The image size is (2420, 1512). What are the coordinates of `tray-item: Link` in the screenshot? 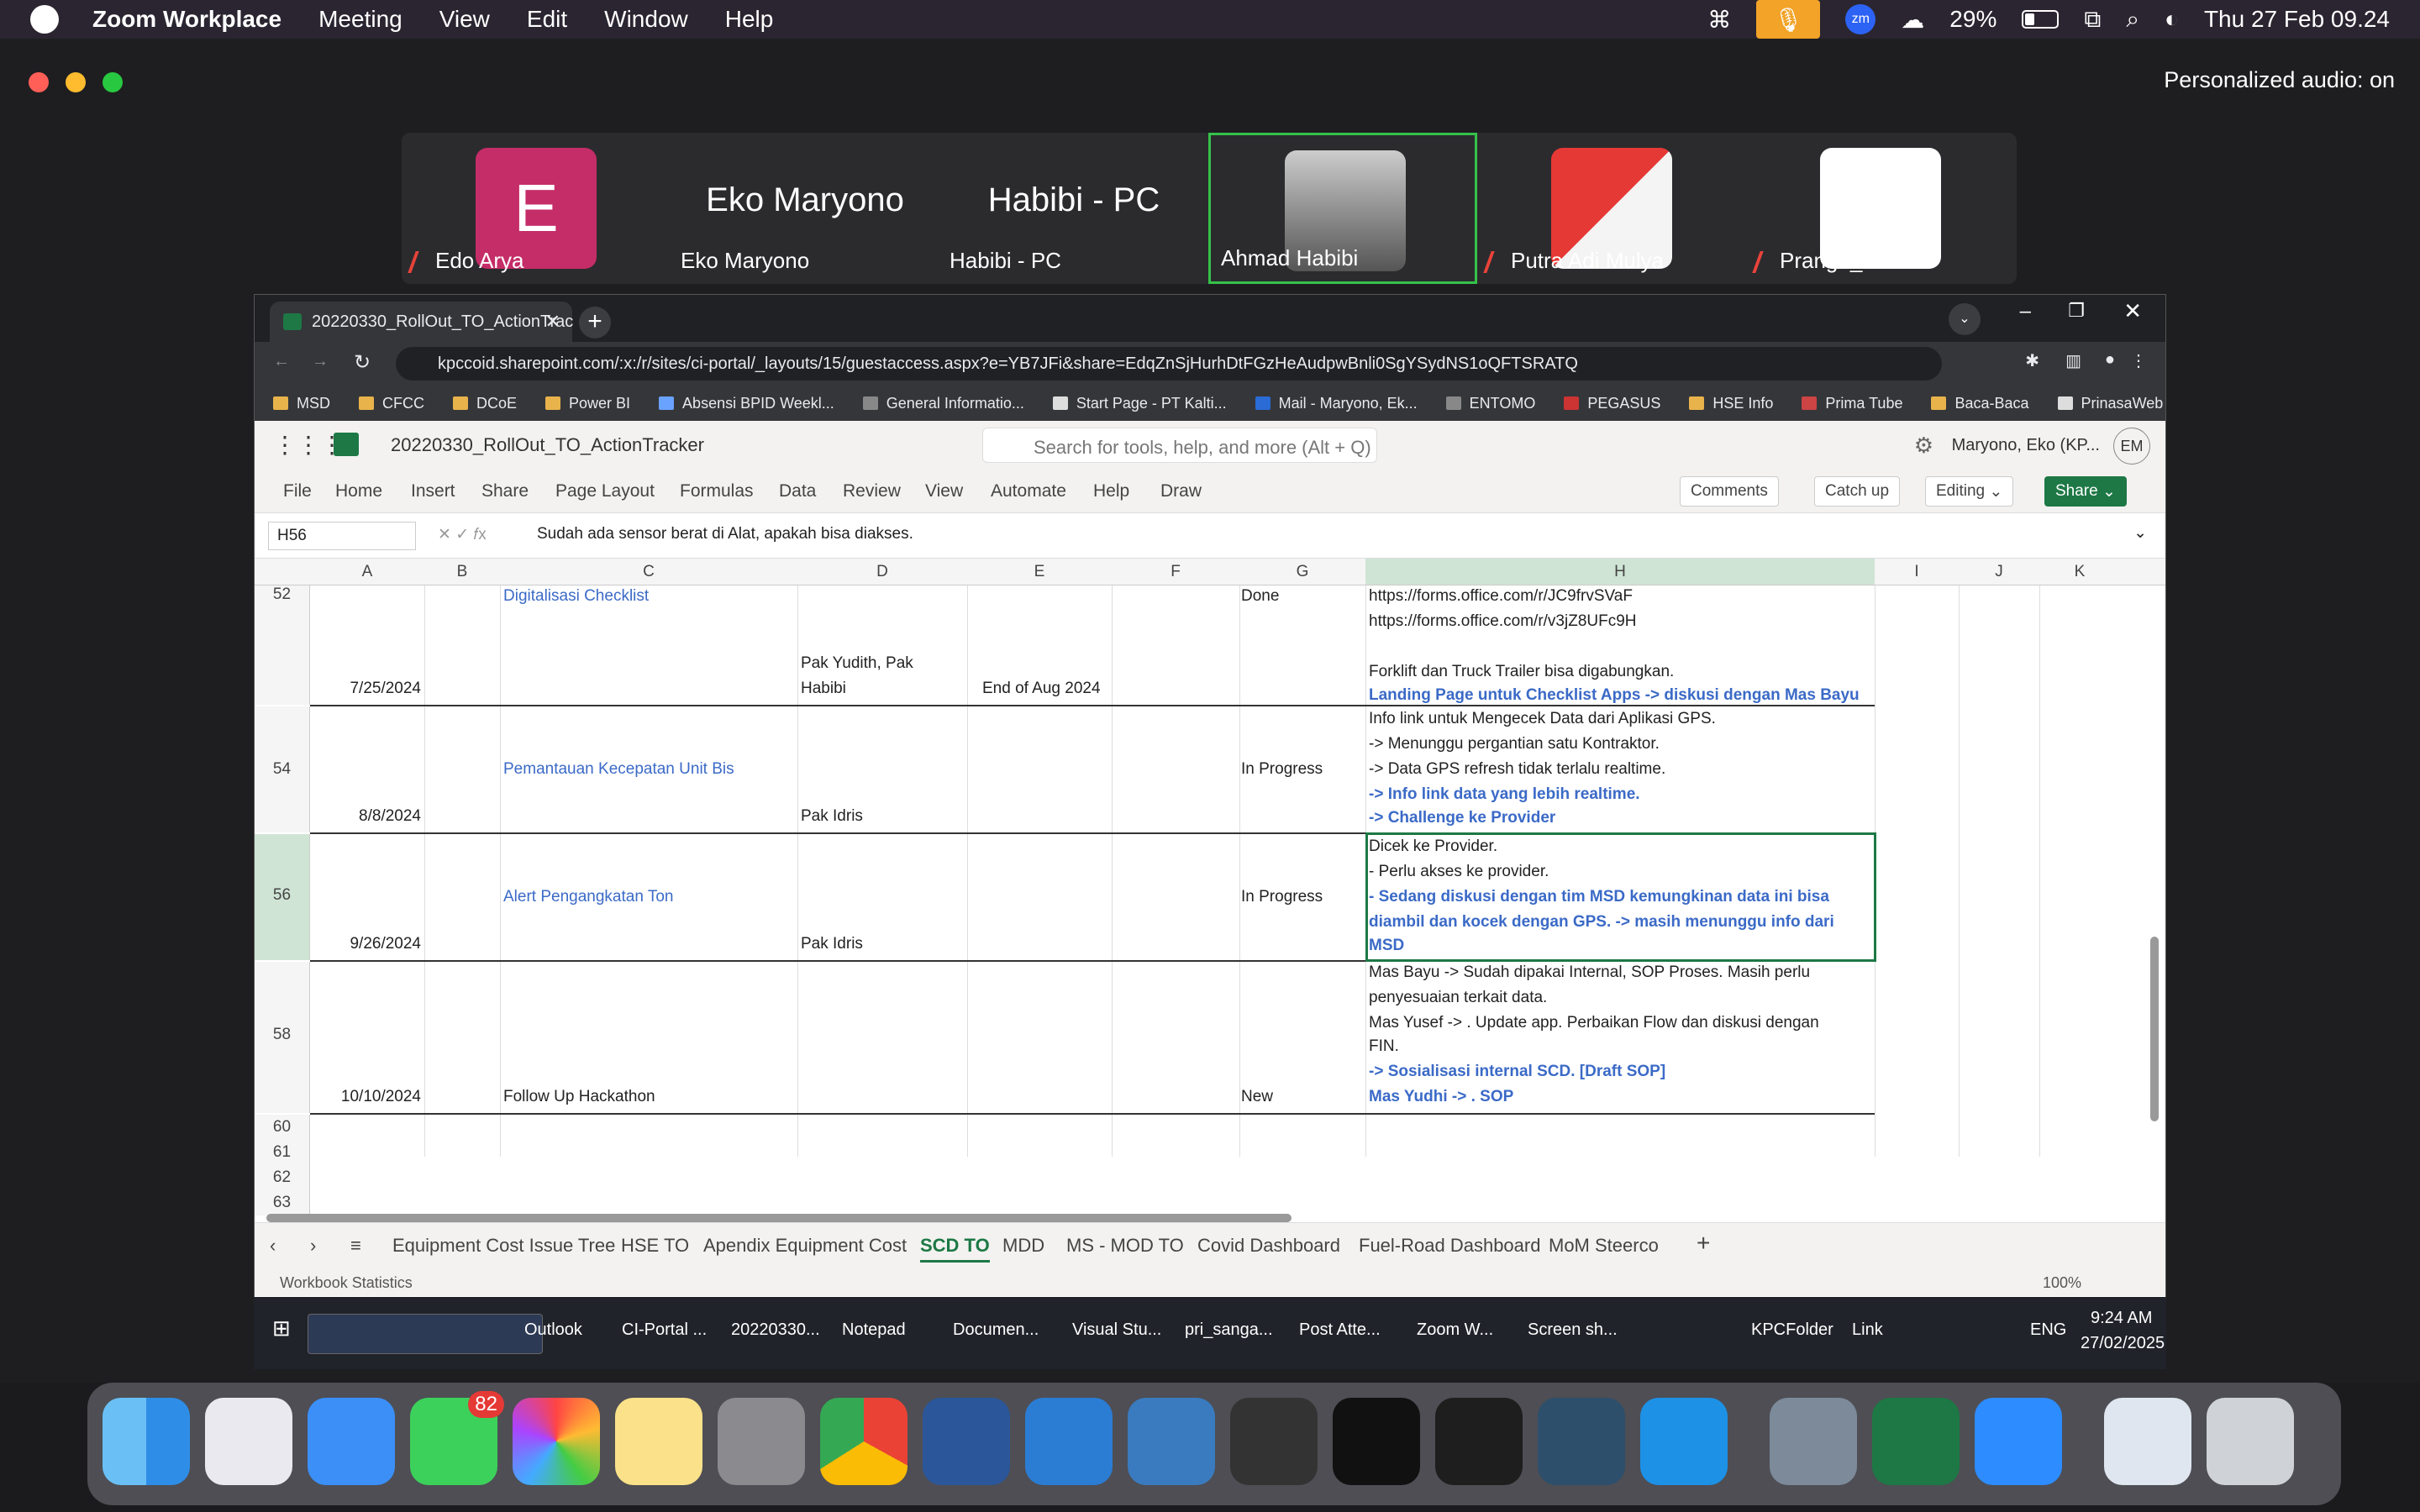 It's located at (1867, 1330).